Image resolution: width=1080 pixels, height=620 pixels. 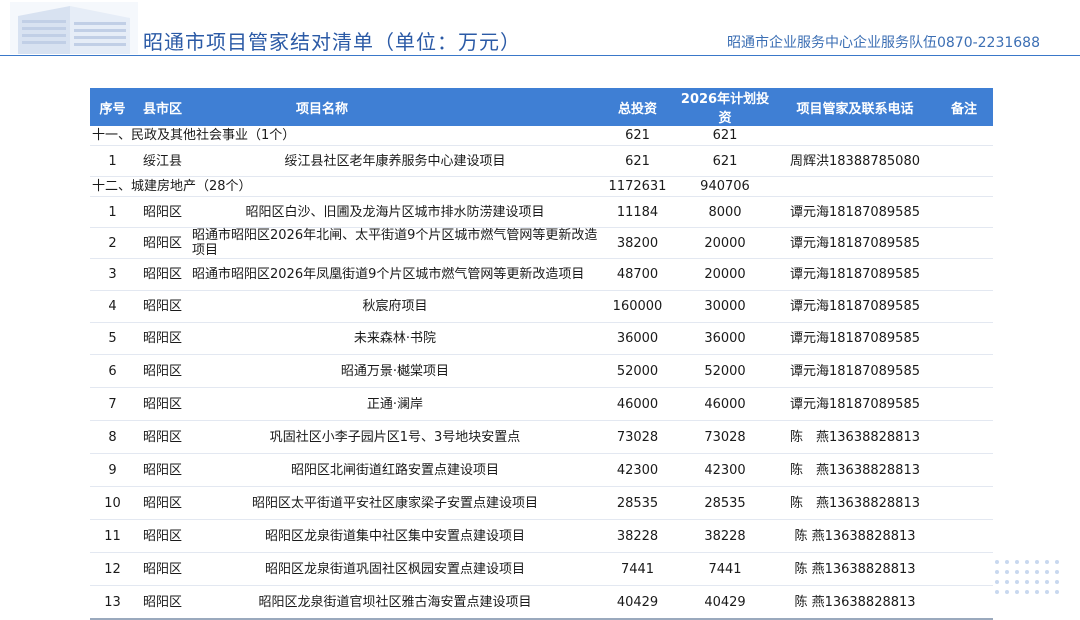 What do you see at coordinates (637, 437) in the screenshot?
I see `total-investment-cell: 73028` at bounding box center [637, 437].